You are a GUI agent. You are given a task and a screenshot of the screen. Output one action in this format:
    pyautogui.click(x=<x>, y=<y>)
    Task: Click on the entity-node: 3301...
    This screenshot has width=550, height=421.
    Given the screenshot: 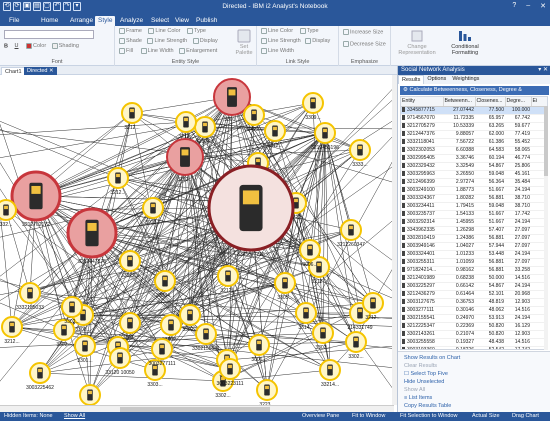 What is the action you would take?
    pyautogui.click(x=85, y=349)
    